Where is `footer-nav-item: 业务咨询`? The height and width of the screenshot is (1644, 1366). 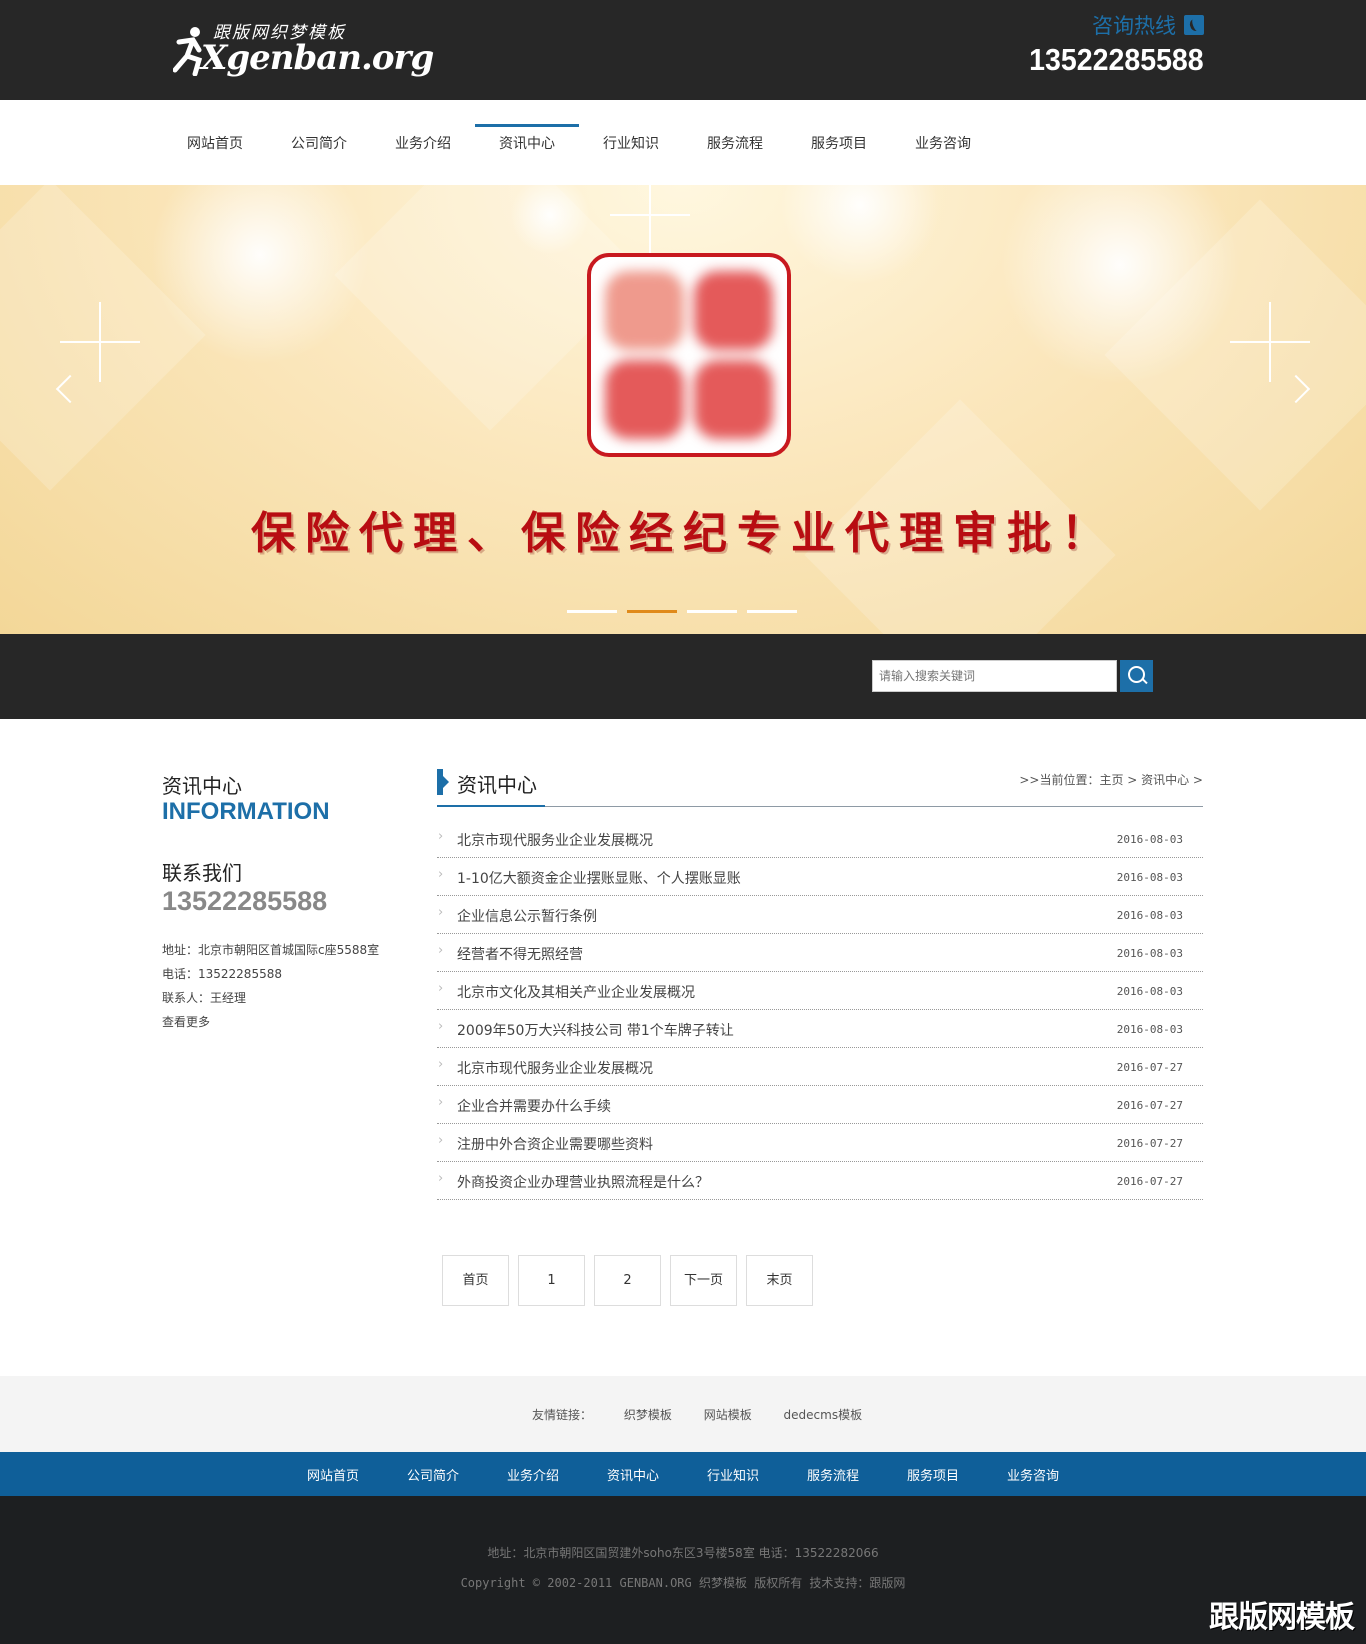
footer-nav-item: 业务咨询 is located at coordinates (1033, 1474).